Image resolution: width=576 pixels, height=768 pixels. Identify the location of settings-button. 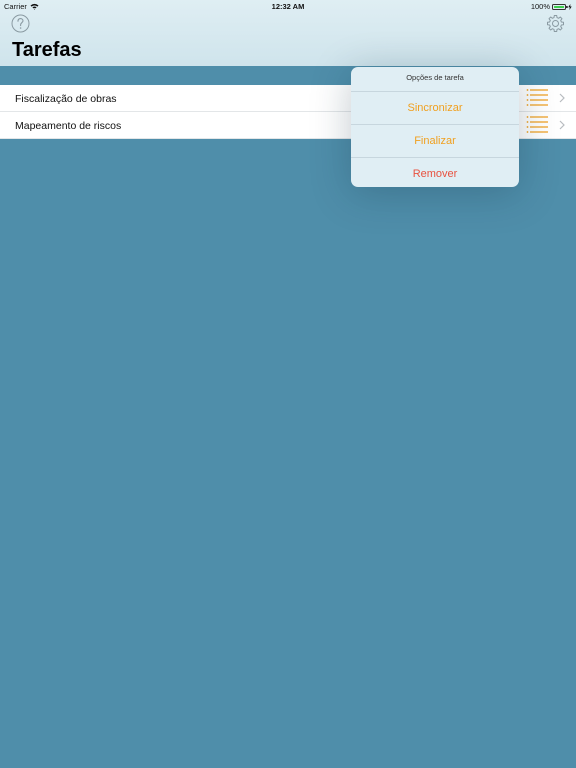
(555, 23).